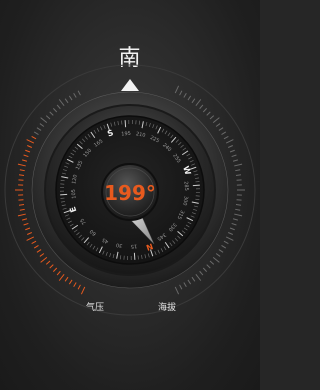 This screenshot has width=320, height=390. I want to click on pressure-label: 气压, so click(95, 307).